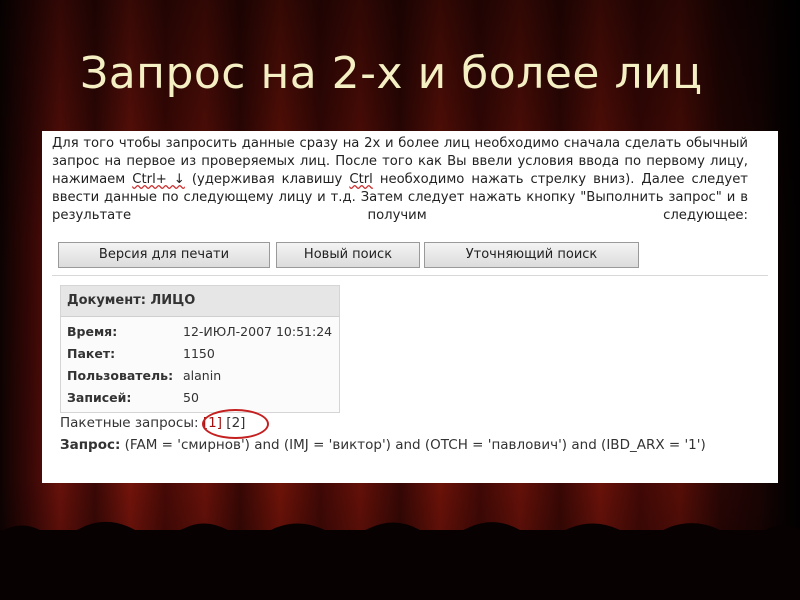 The width and height of the screenshot is (800, 600). What do you see at coordinates (361, 179) in the screenshot?
I see `hotkey-ctrl: Ctrl` at bounding box center [361, 179].